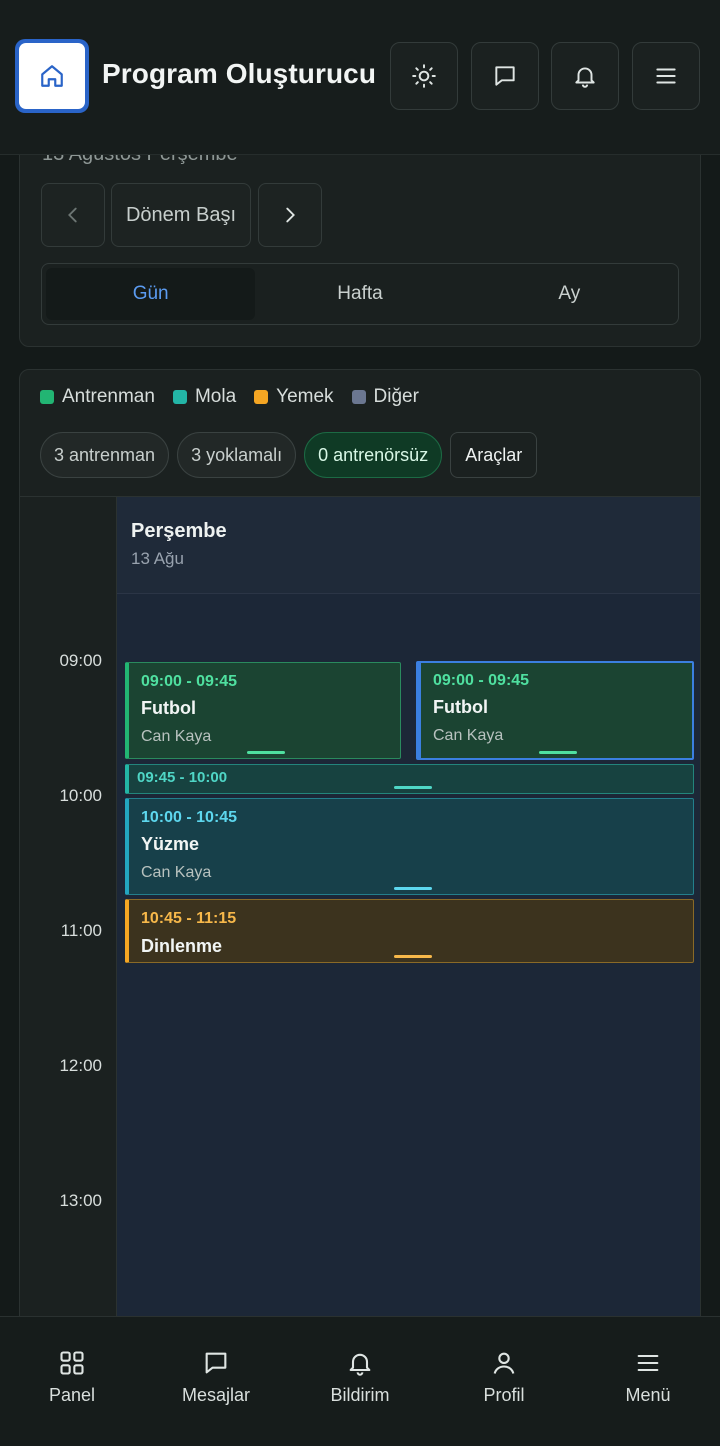 Image resolution: width=720 pixels, height=1446 pixels. Describe the element at coordinates (239, 73) in the screenshot. I see `app-title: Program Oluşturucu` at that location.